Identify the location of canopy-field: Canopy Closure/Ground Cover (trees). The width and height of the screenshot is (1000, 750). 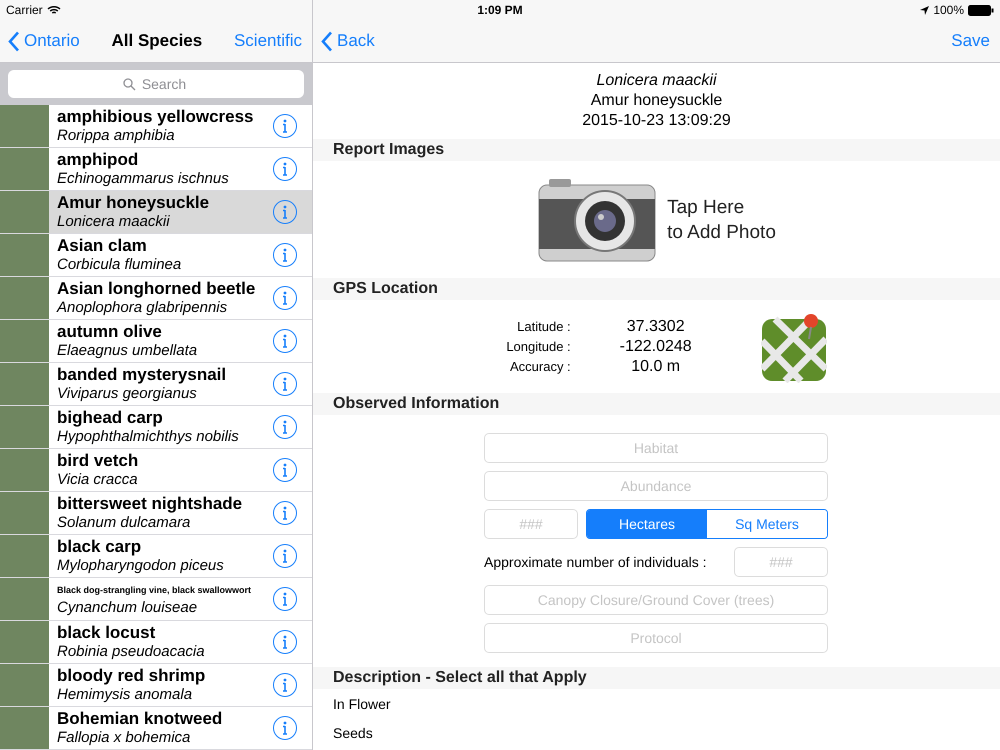
(656, 600).